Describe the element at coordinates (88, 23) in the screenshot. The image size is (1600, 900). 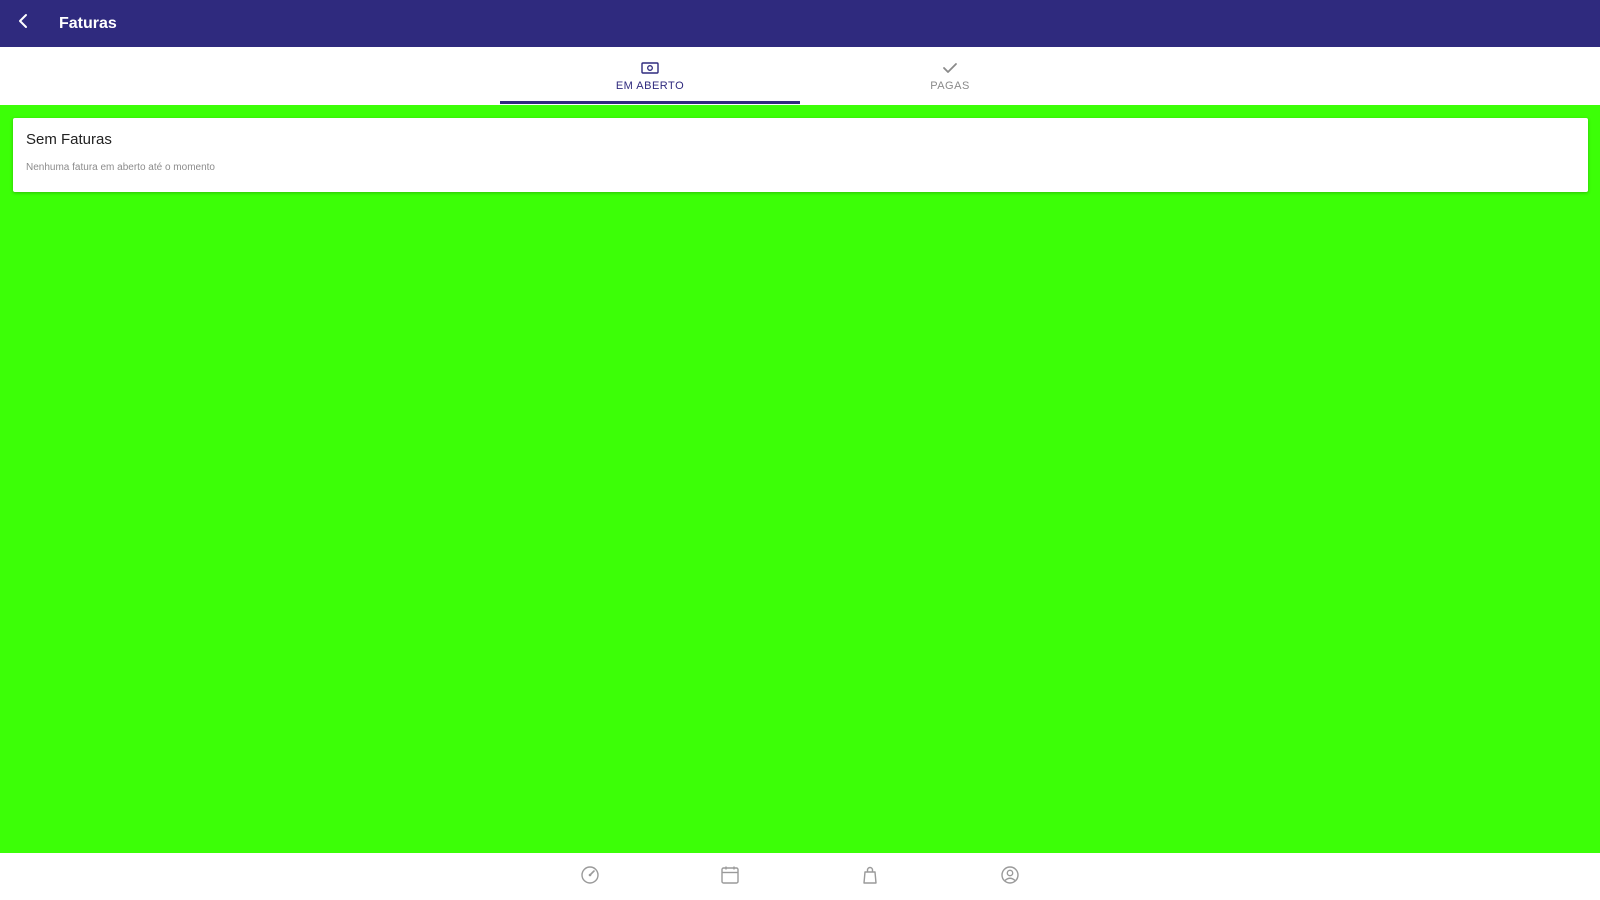
I see `page-title: Faturas` at that location.